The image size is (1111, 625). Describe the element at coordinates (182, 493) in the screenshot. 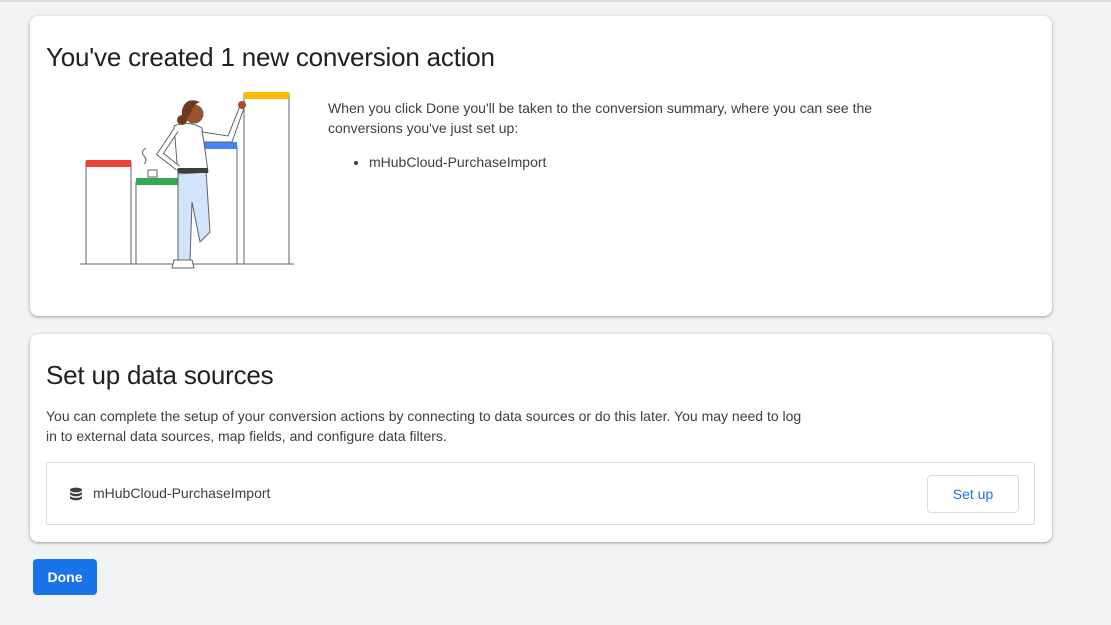

I see `data-source-name: mHubCloud-PurchaseImport` at that location.